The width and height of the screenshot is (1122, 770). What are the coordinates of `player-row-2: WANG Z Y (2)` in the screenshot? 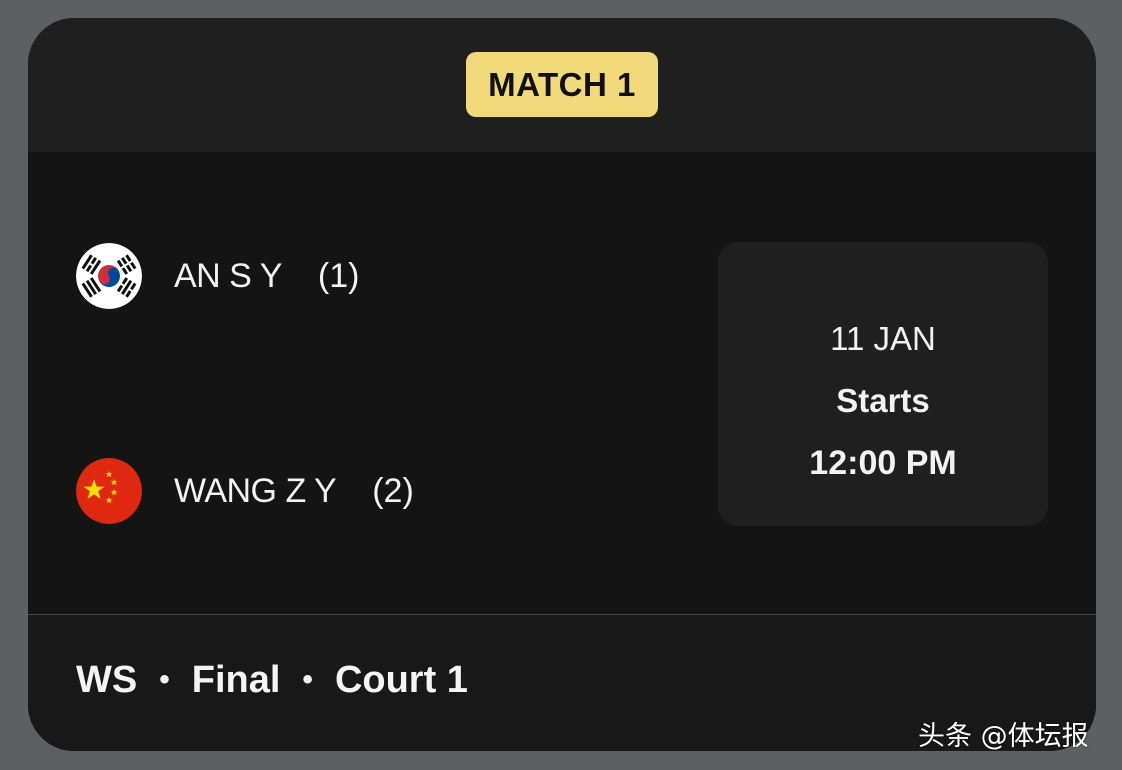 It's located at (245, 491).